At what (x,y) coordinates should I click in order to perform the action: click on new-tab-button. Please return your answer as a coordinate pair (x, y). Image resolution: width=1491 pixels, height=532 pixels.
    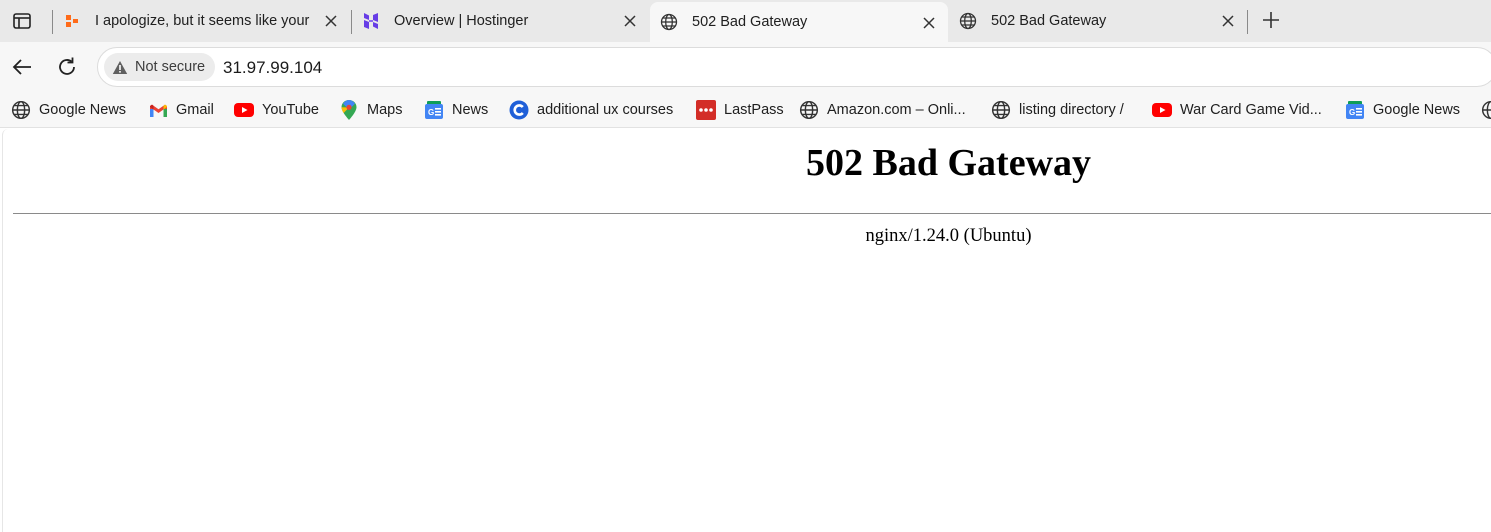
    Looking at the image, I should click on (1271, 20).